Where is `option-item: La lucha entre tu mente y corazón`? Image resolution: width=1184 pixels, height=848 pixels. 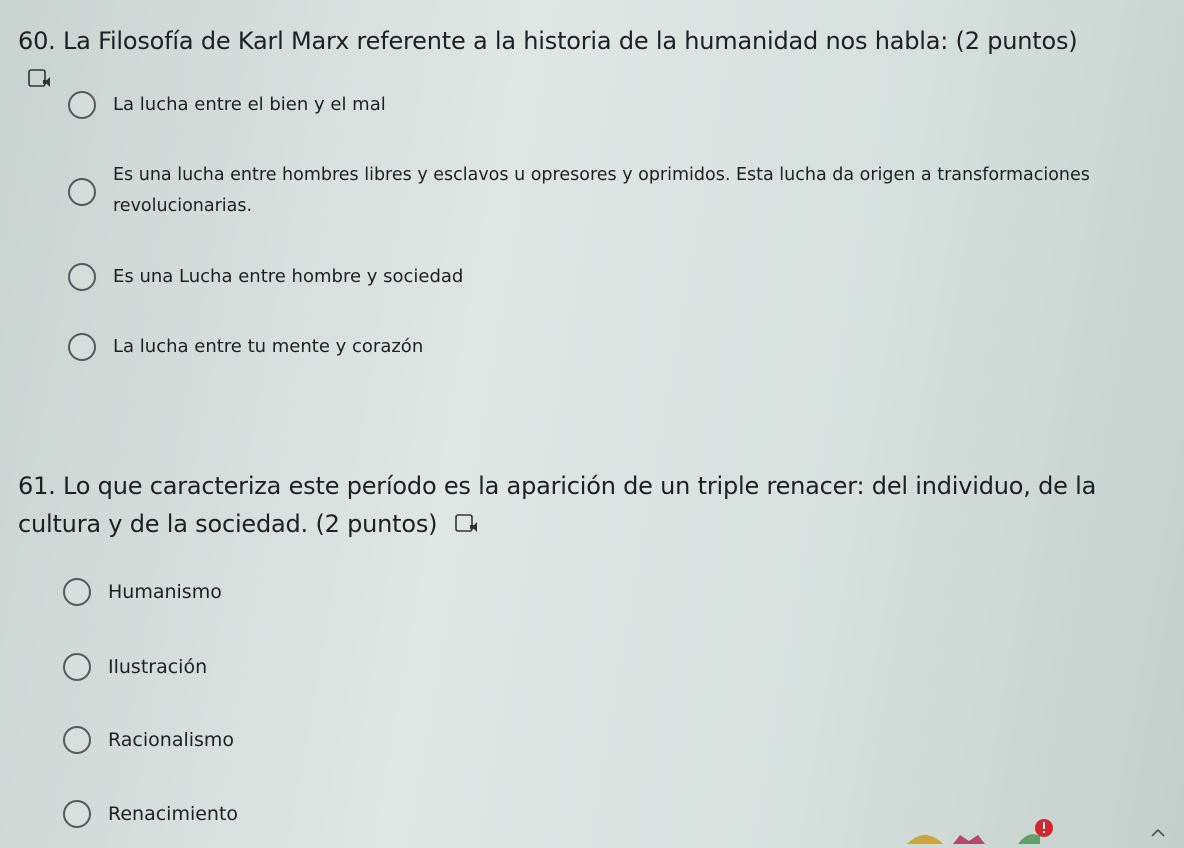 option-item: La lucha entre tu mente y corazón is located at coordinates (245, 347).